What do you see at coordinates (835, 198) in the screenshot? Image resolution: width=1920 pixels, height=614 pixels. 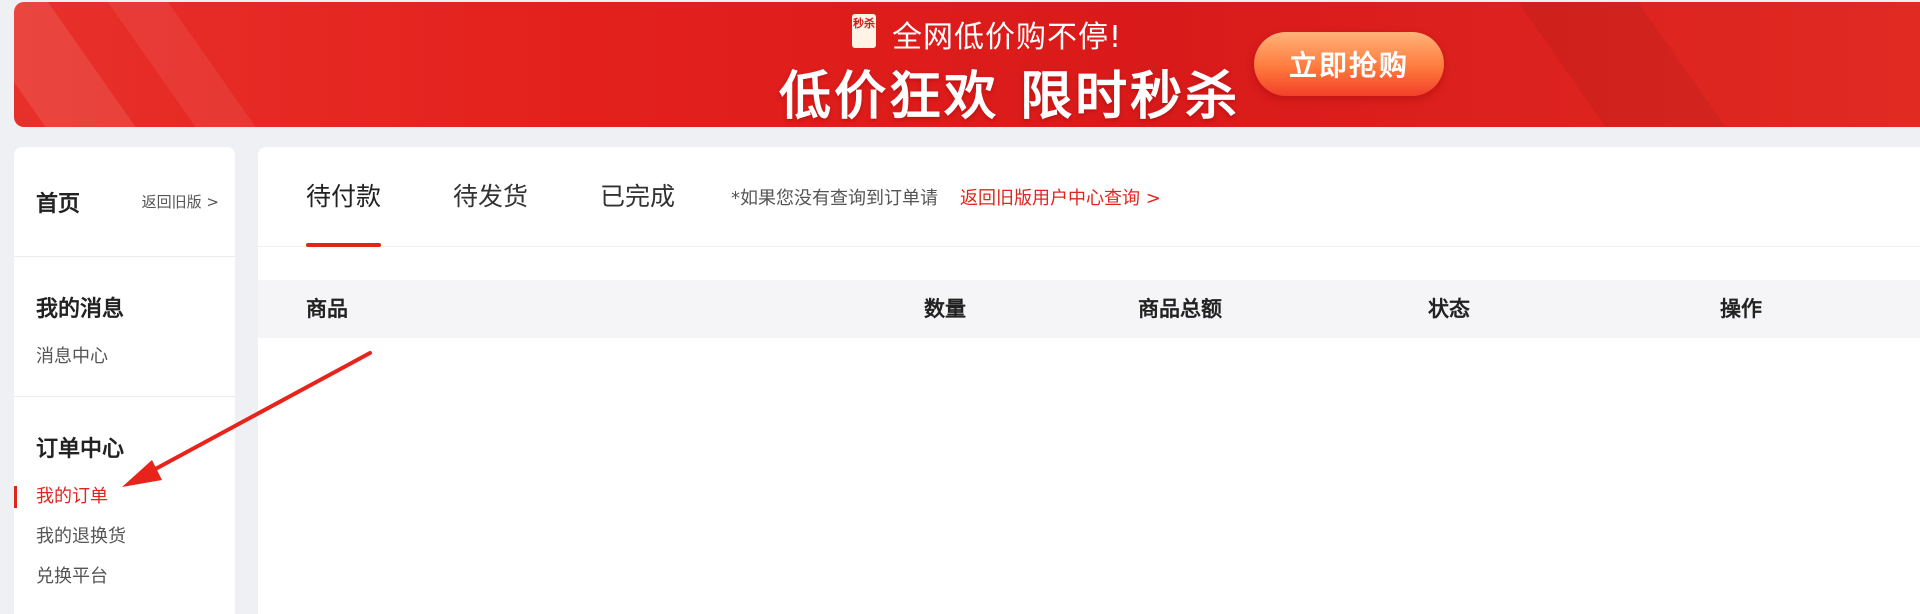 I see `order-not-found-note: *如果您没有查询到订单请` at bounding box center [835, 198].